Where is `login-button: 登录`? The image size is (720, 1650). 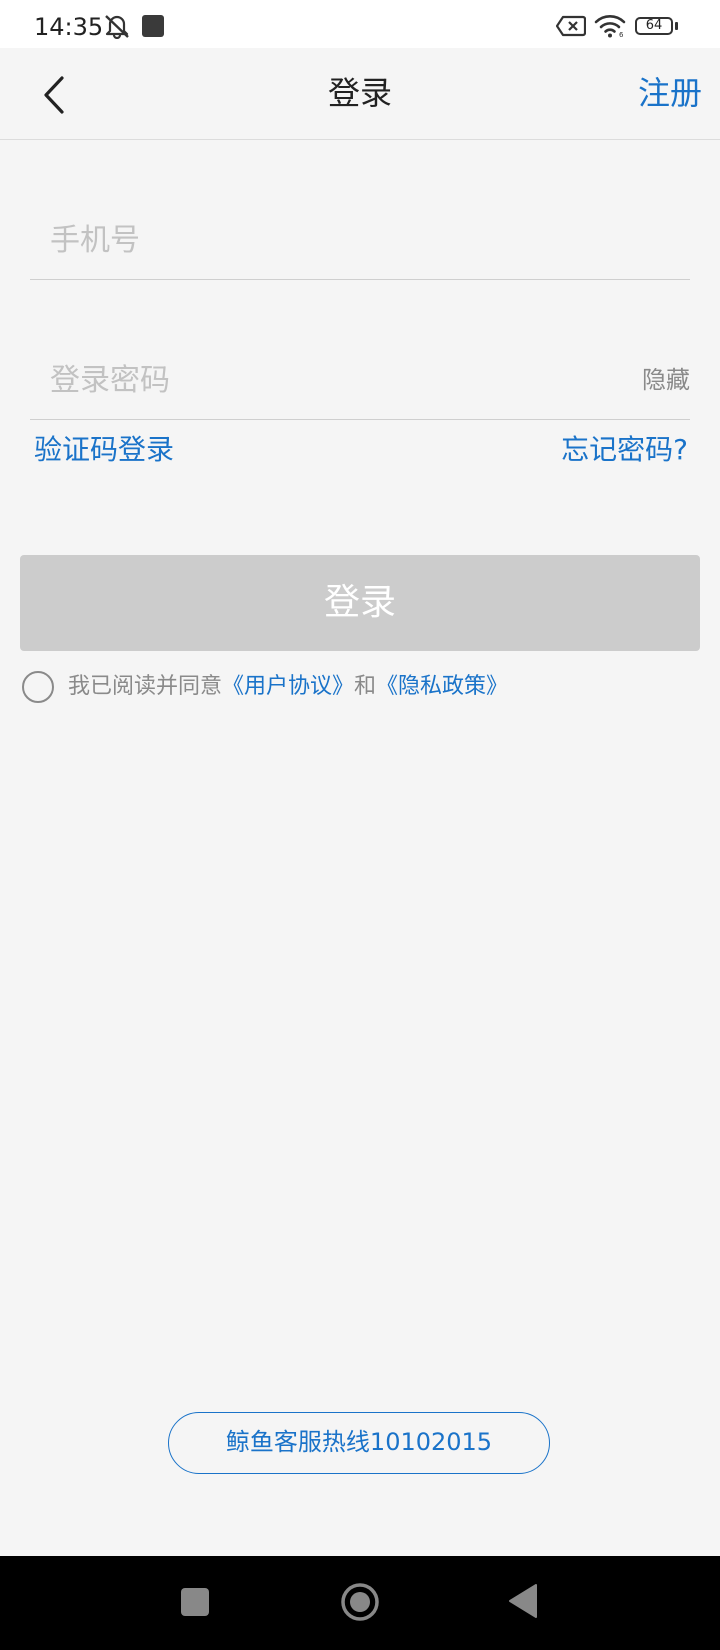 login-button: 登录 is located at coordinates (360, 603).